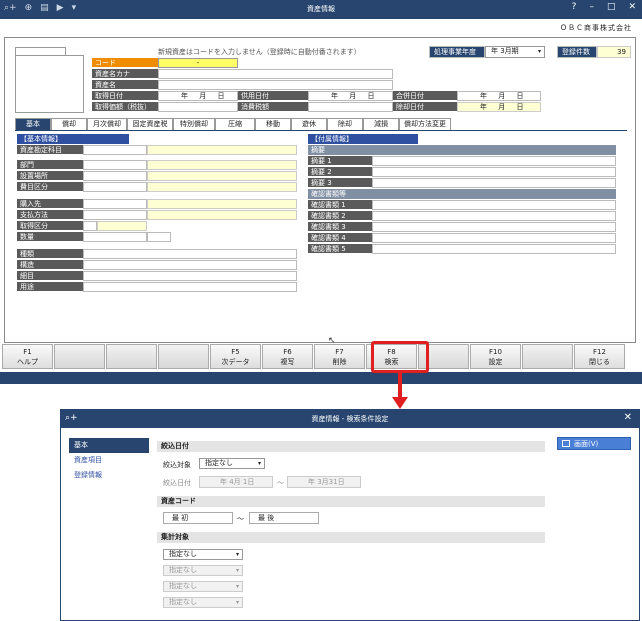 This screenshot has height=621, width=642. I want to click on tab-special-depreciation: 特別償却, so click(194, 124).